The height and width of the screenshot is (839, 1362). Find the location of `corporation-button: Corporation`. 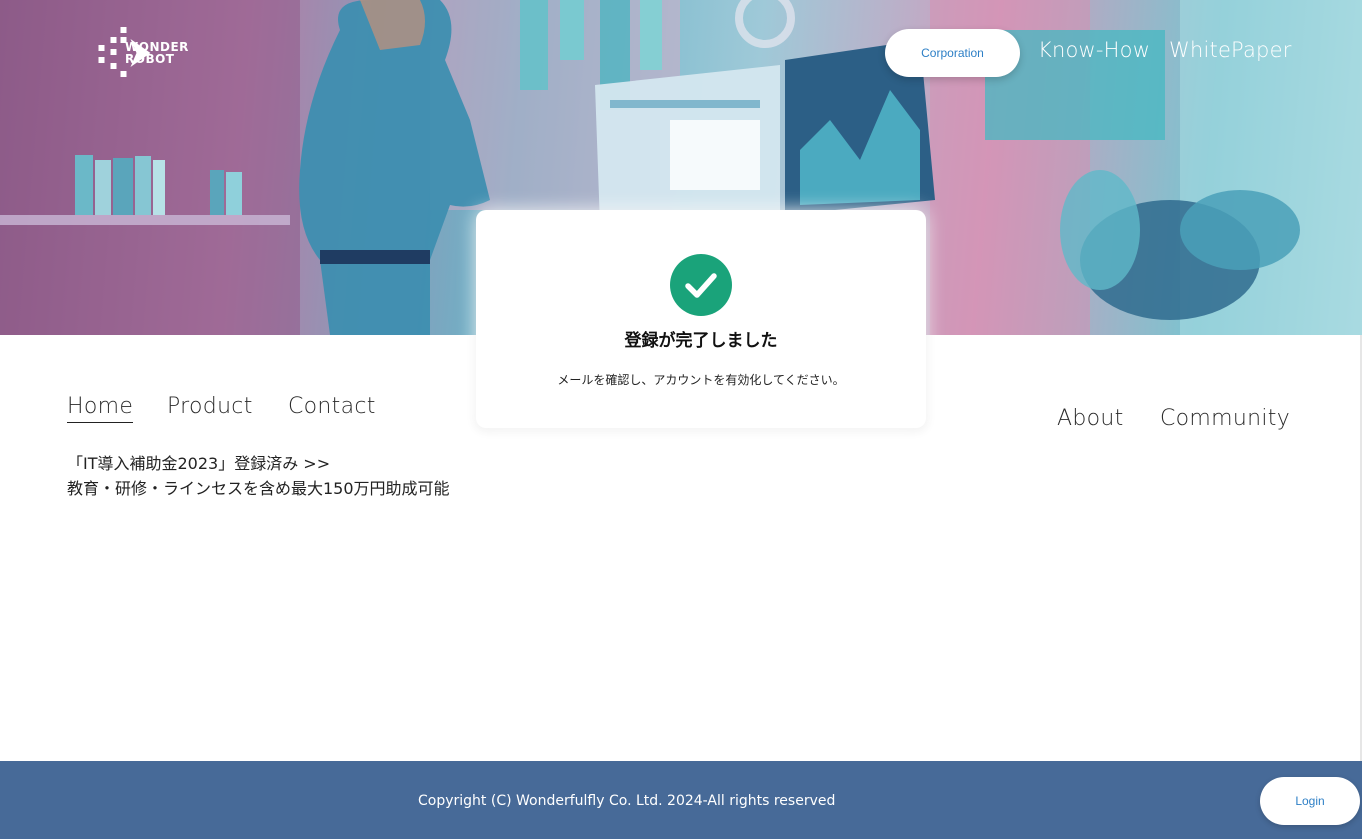

corporation-button: Corporation is located at coordinates (952, 53).